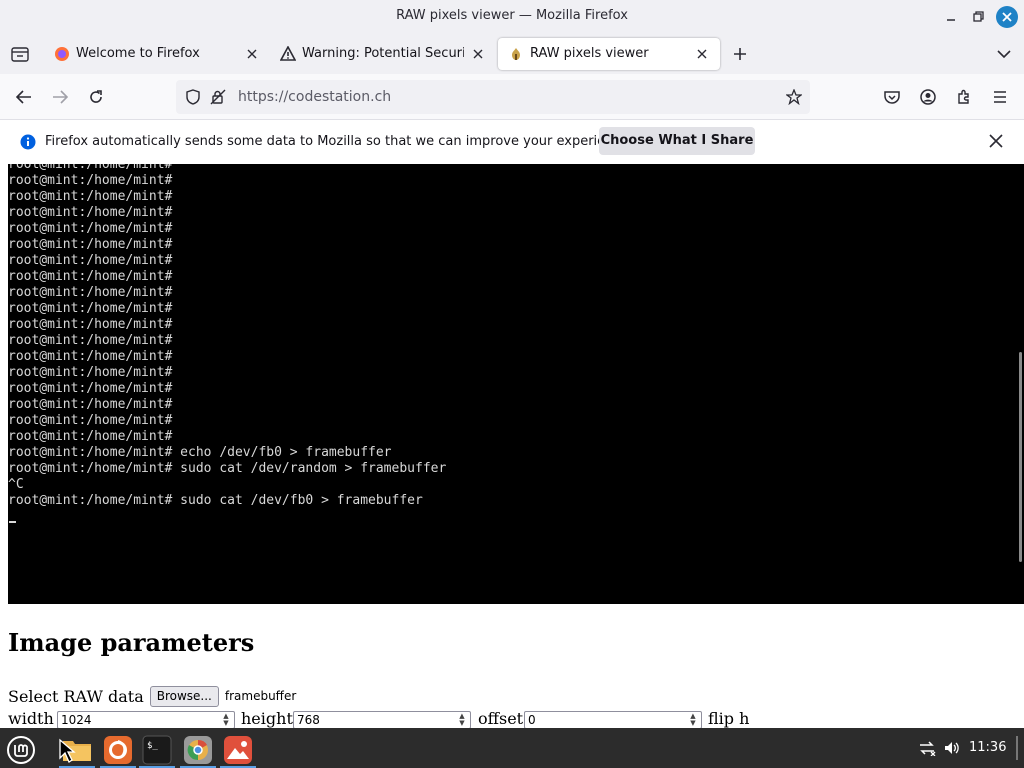 The image size is (1024, 768). Describe the element at coordinates (193, 97) in the screenshot. I see `tracking-protection-shield-icon` at that location.